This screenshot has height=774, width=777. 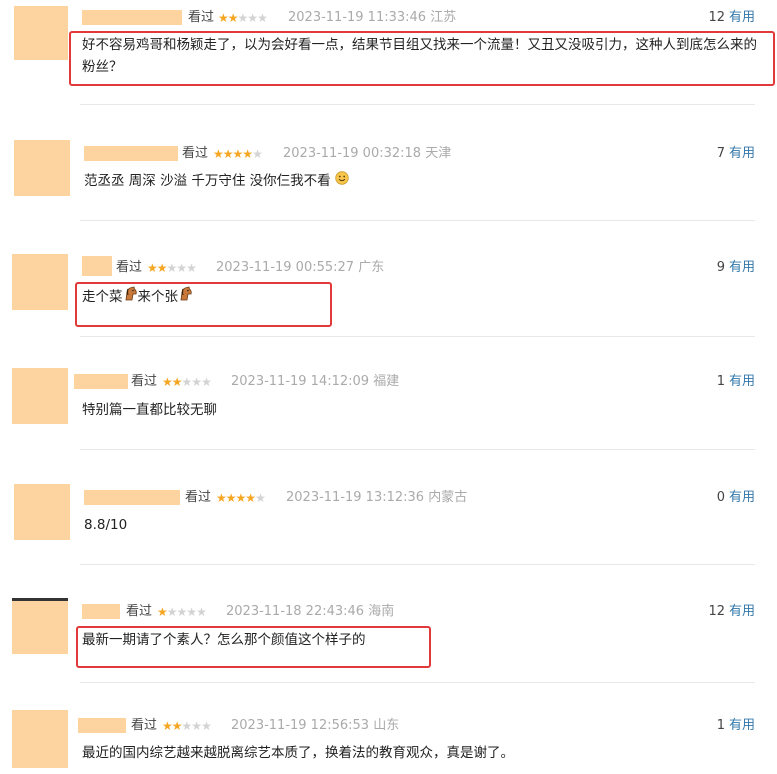 What do you see at coordinates (202, 297) in the screenshot?
I see `review-text: 走个菜 来个张` at bounding box center [202, 297].